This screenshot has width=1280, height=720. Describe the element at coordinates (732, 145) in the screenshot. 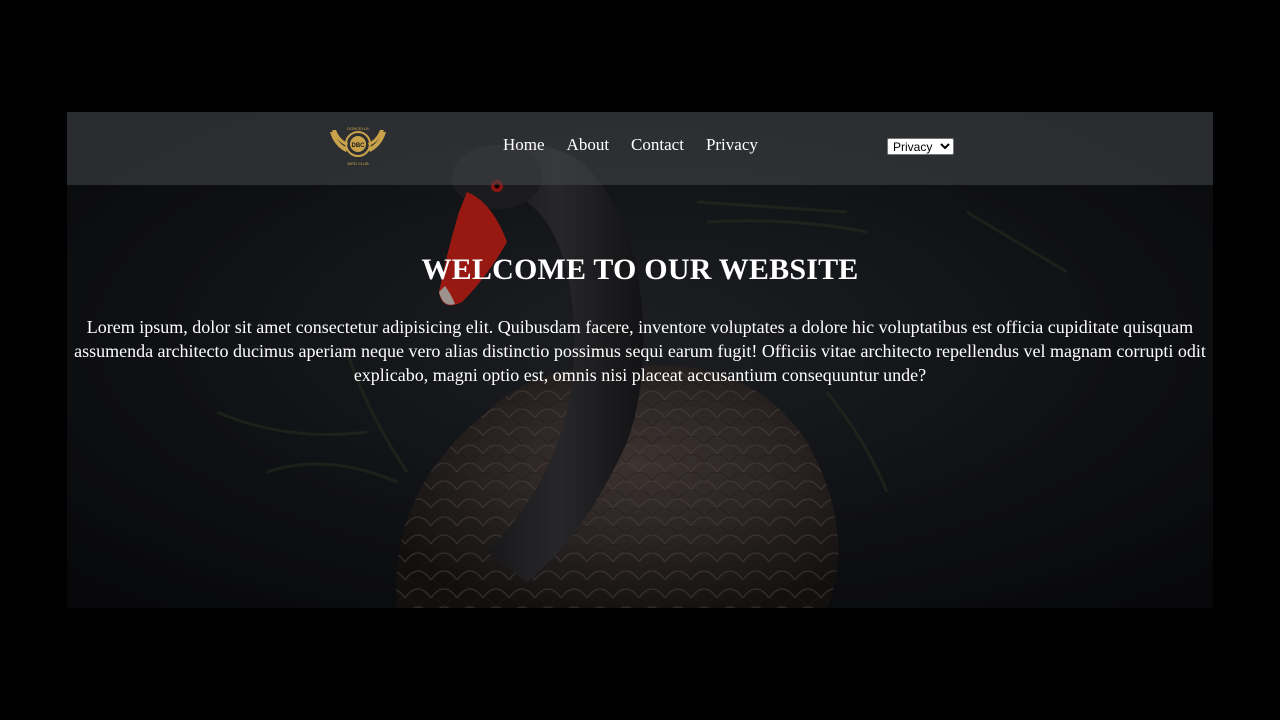

I see `nav-link-privacy: Privacy` at that location.